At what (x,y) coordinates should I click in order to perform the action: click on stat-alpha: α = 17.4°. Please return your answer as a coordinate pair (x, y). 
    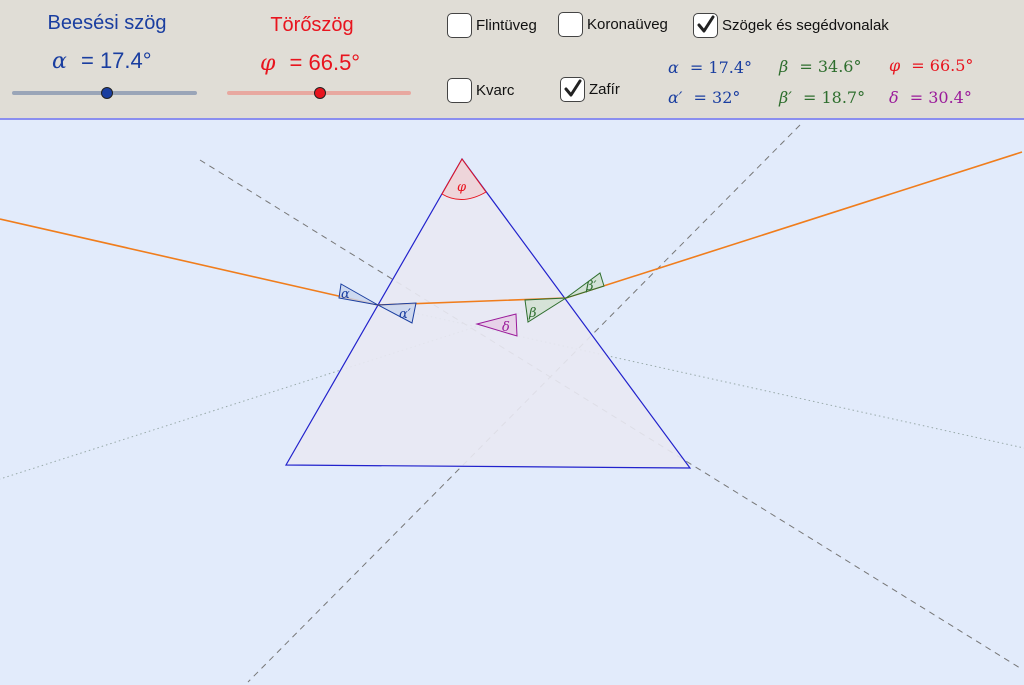
    Looking at the image, I should click on (710, 67).